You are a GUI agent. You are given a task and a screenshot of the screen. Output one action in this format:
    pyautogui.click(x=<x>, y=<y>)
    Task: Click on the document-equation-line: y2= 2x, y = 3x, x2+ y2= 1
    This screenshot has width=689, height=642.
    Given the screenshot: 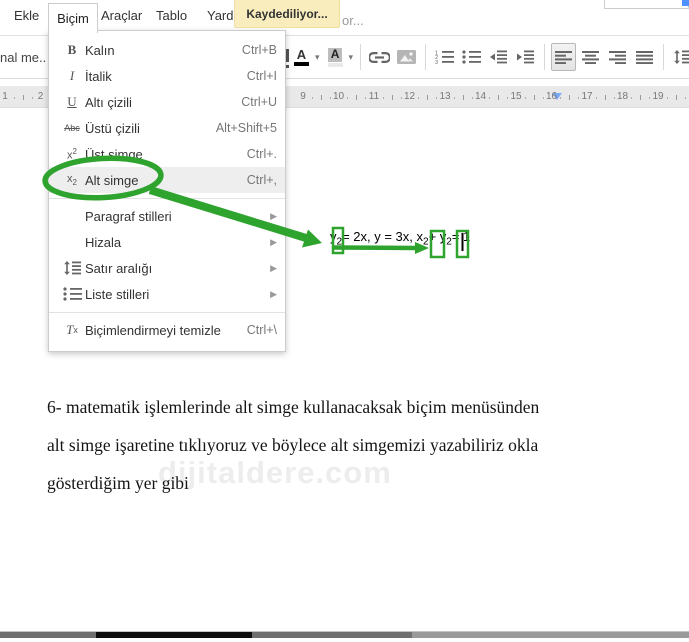 What is the action you would take?
    pyautogui.click(x=400, y=238)
    